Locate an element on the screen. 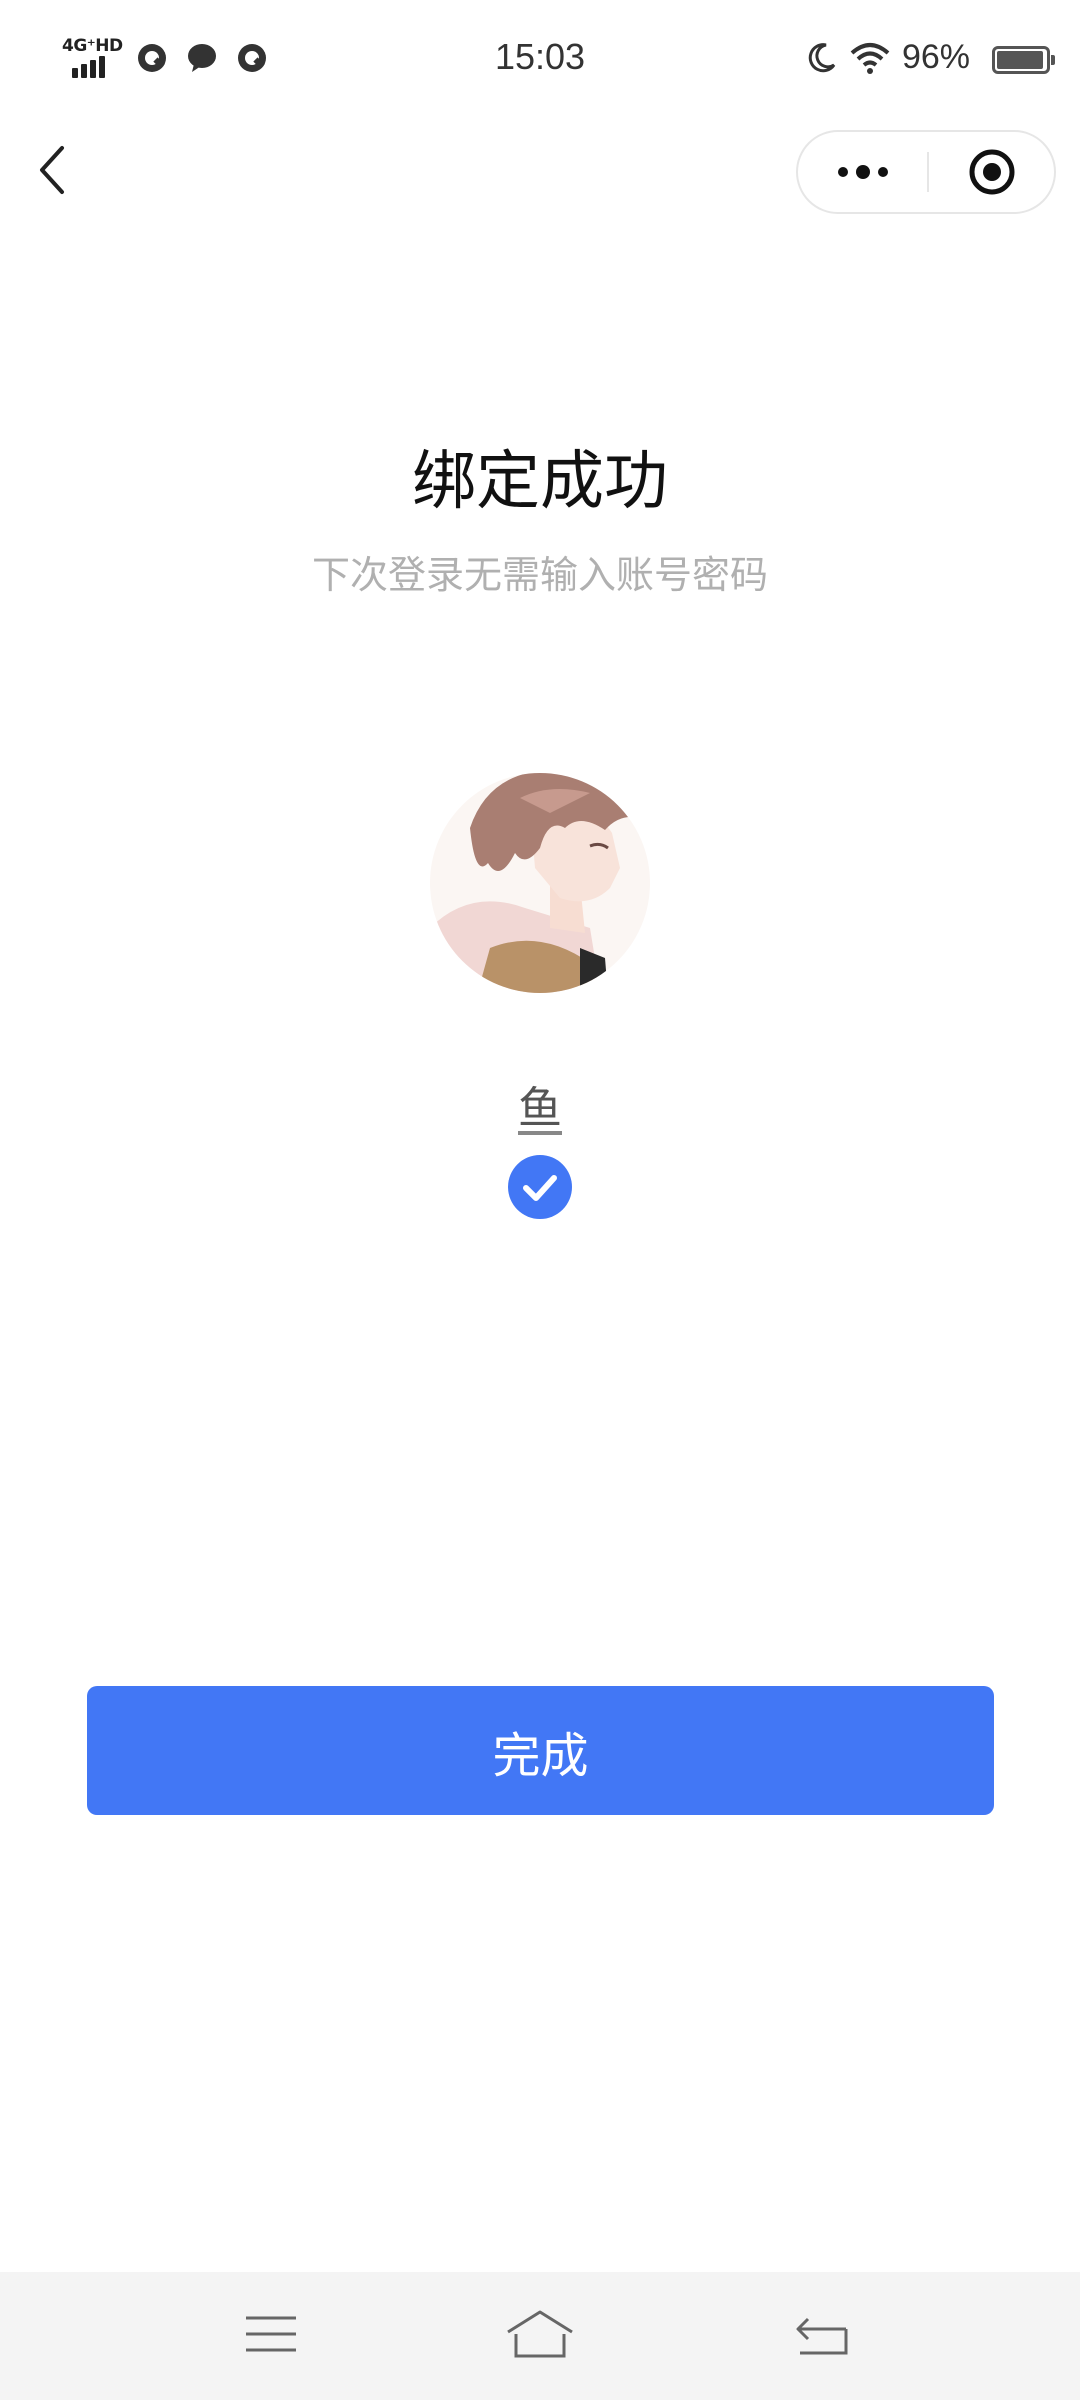  more-button is located at coordinates (862, 172).